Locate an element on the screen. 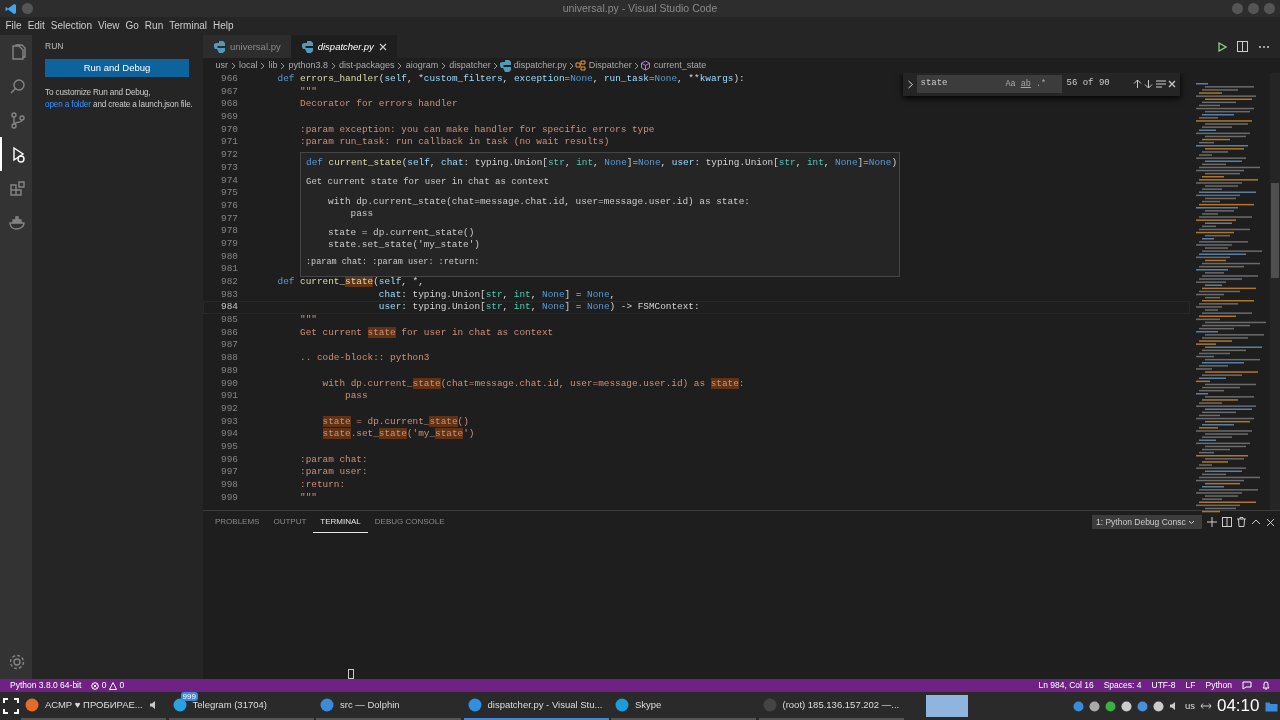  chevron-up-icon is located at coordinates (1256, 522).